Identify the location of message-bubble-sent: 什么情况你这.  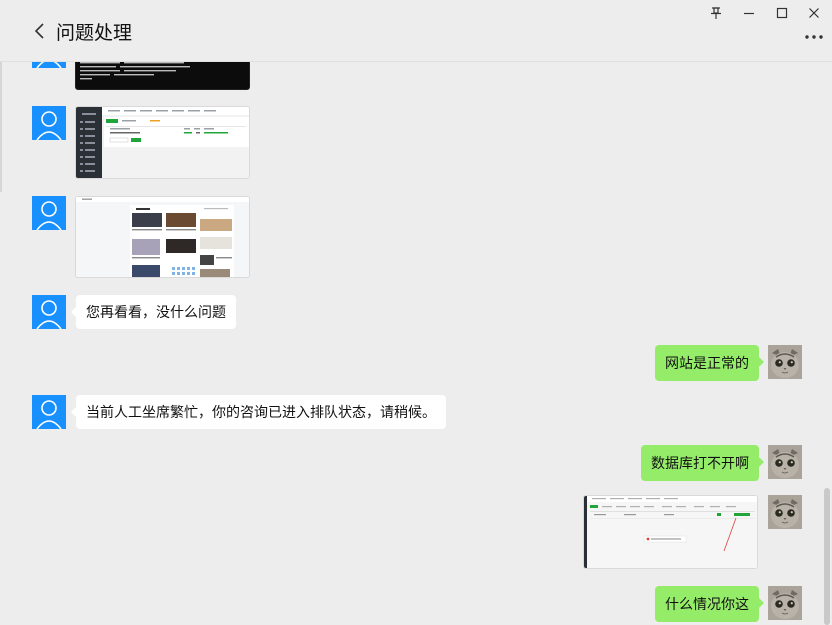
(709, 604).